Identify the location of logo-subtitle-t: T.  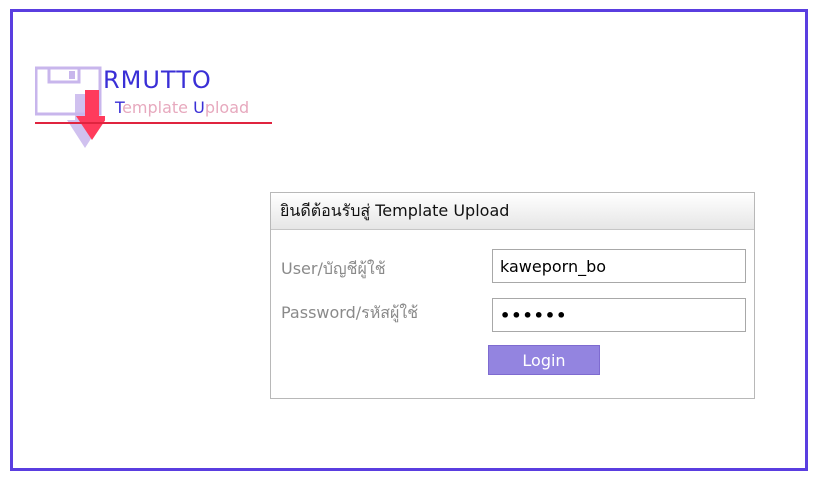
(119, 107).